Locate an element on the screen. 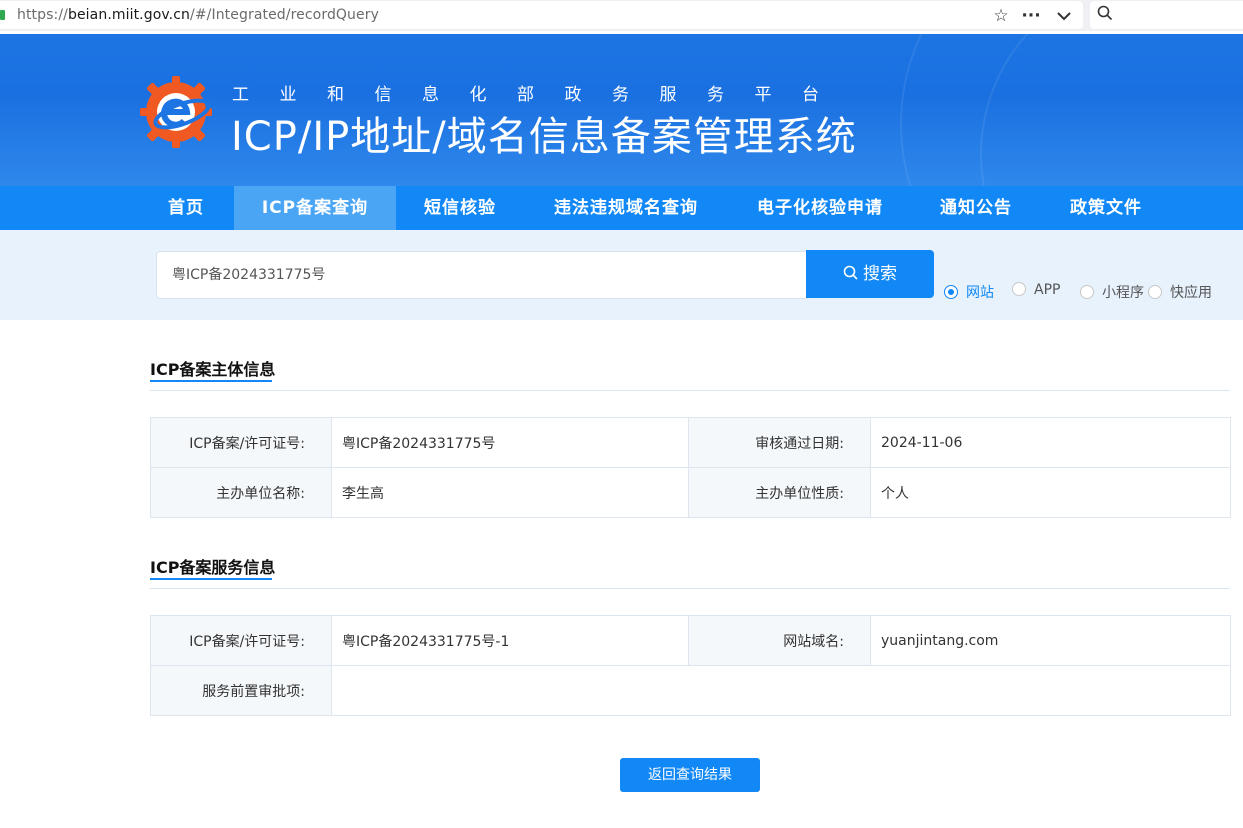  miit-logo-icon is located at coordinates (176, 112).